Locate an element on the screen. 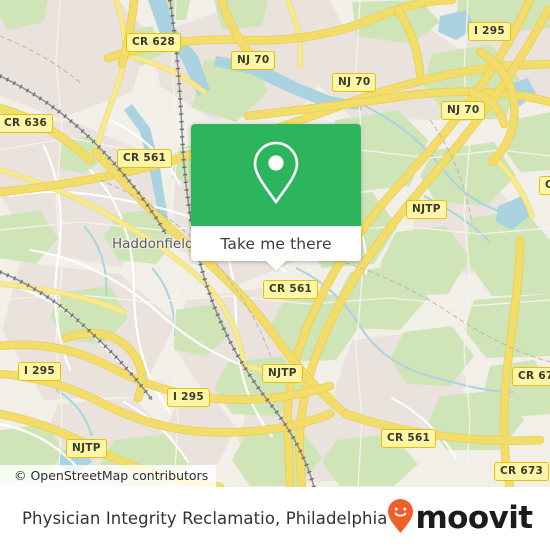 This screenshot has height=550, width=550. moovit-smiley-pin-icon is located at coordinates (400, 518).